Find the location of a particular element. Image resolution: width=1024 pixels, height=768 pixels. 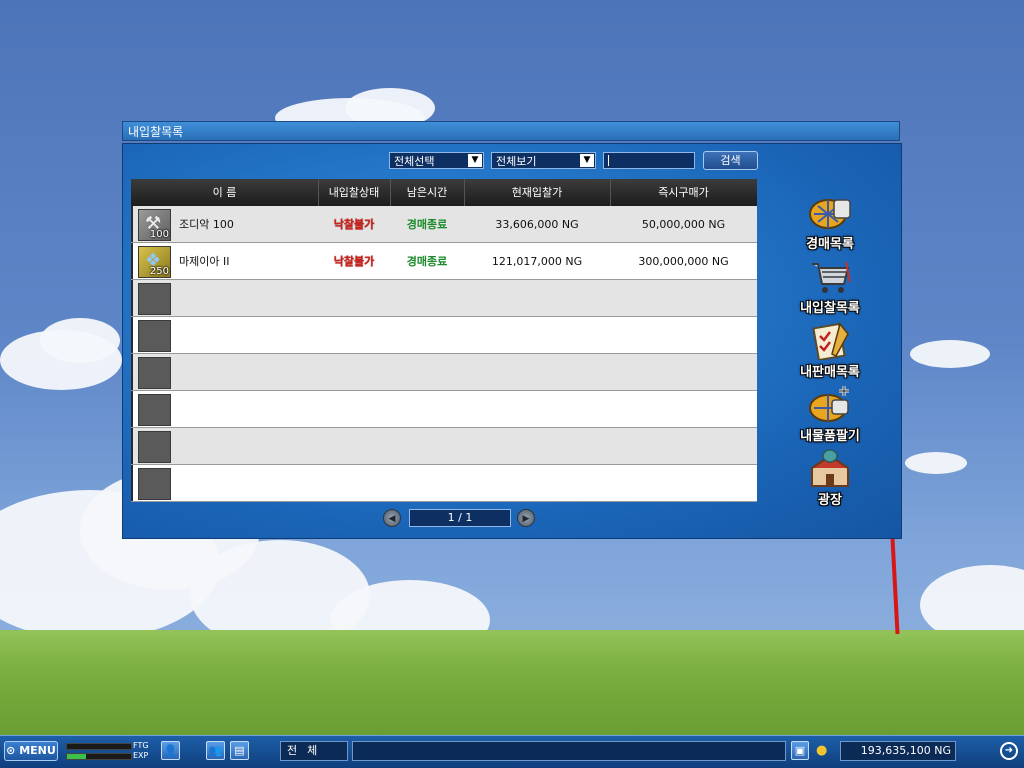

category-select: 전체선택 ▼ is located at coordinates (436, 160).